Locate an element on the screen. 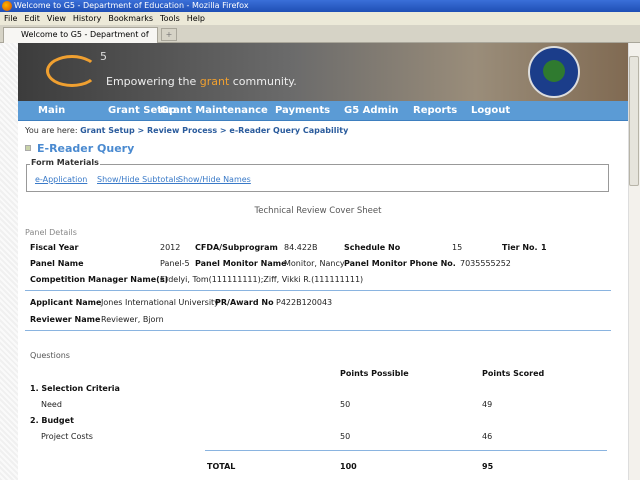  label: PR/Award No is located at coordinates (244, 302).